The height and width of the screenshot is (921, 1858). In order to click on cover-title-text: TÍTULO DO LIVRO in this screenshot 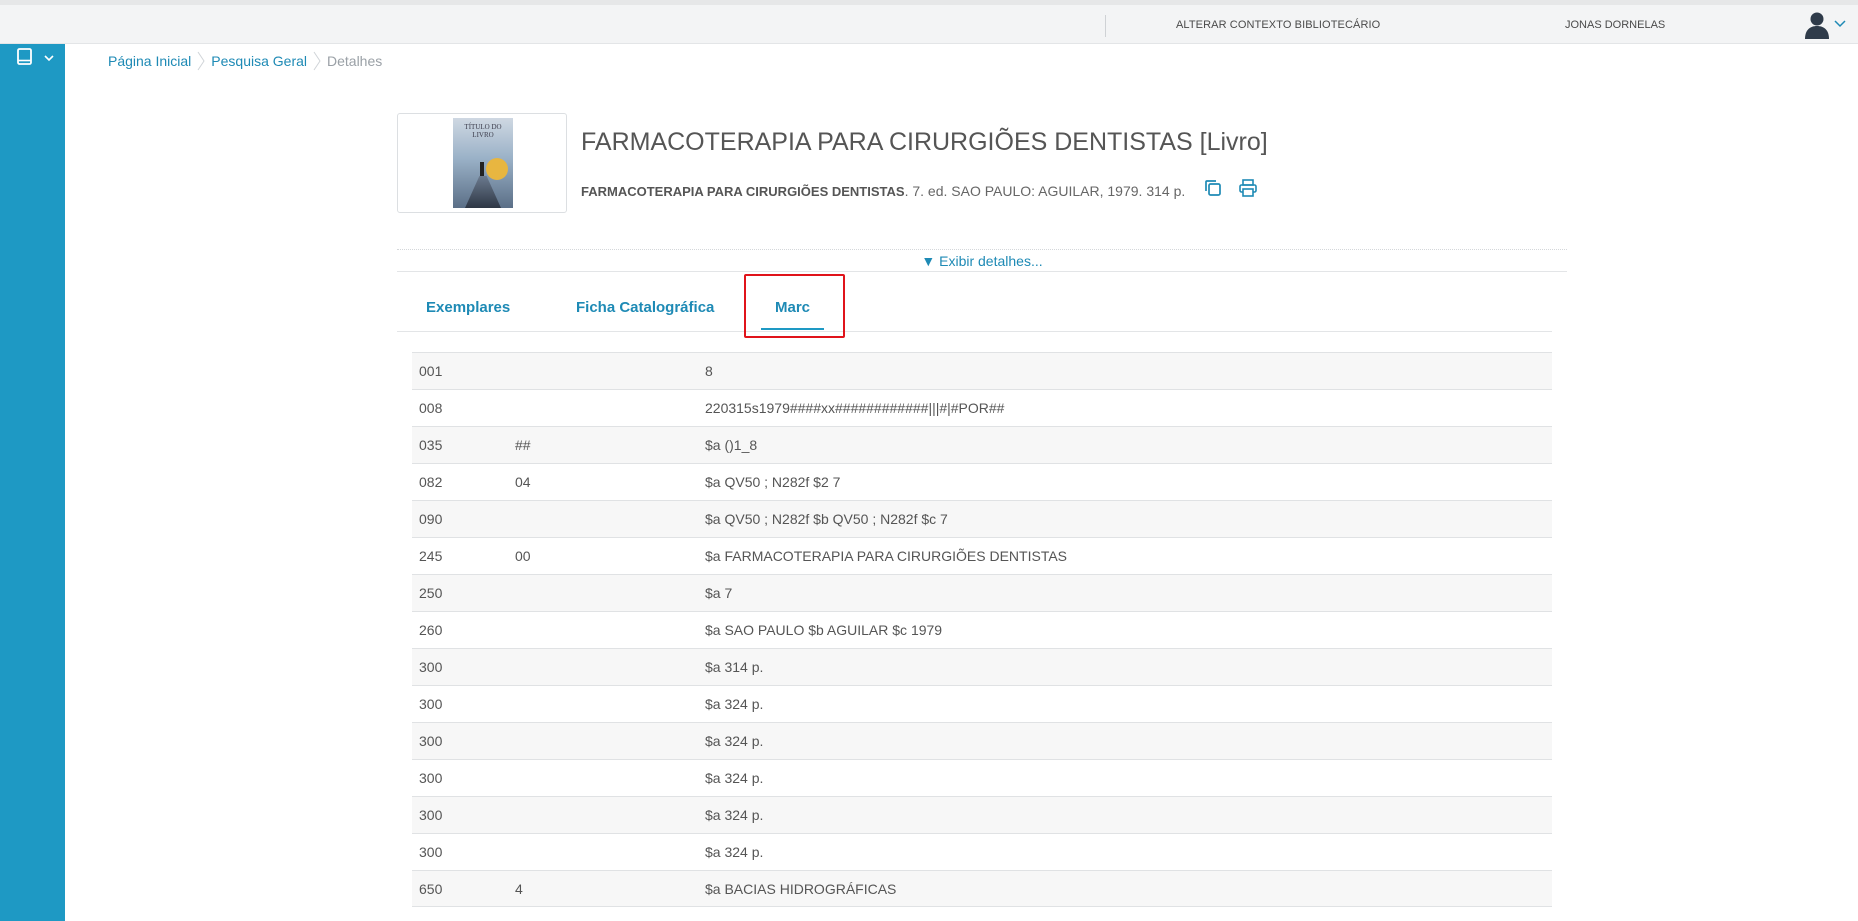, I will do `click(483, 131)`.